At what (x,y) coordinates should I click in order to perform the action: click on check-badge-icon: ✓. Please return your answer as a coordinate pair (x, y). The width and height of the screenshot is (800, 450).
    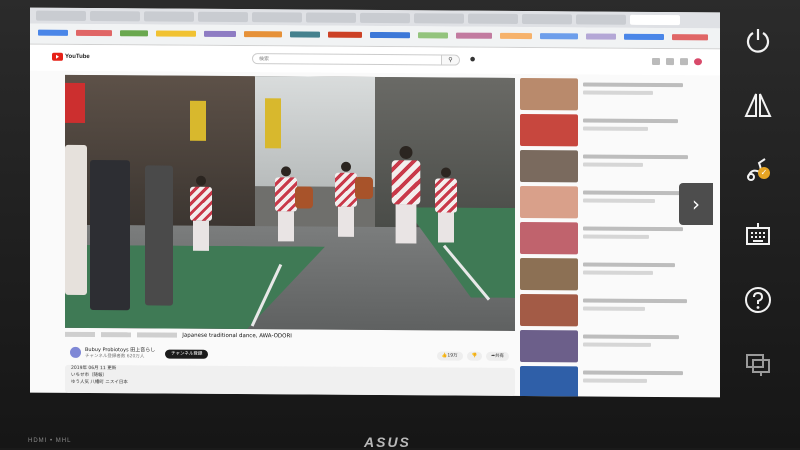
    Looking at the image, I should click on (764, 173).